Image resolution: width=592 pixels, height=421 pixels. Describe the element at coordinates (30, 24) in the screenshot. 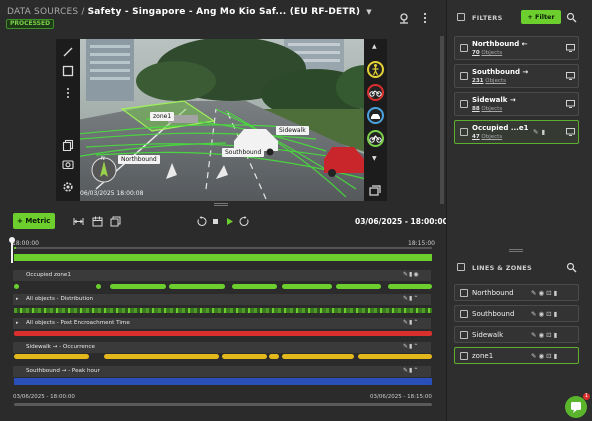

I see `status-badge: PROCESSED` at that location.